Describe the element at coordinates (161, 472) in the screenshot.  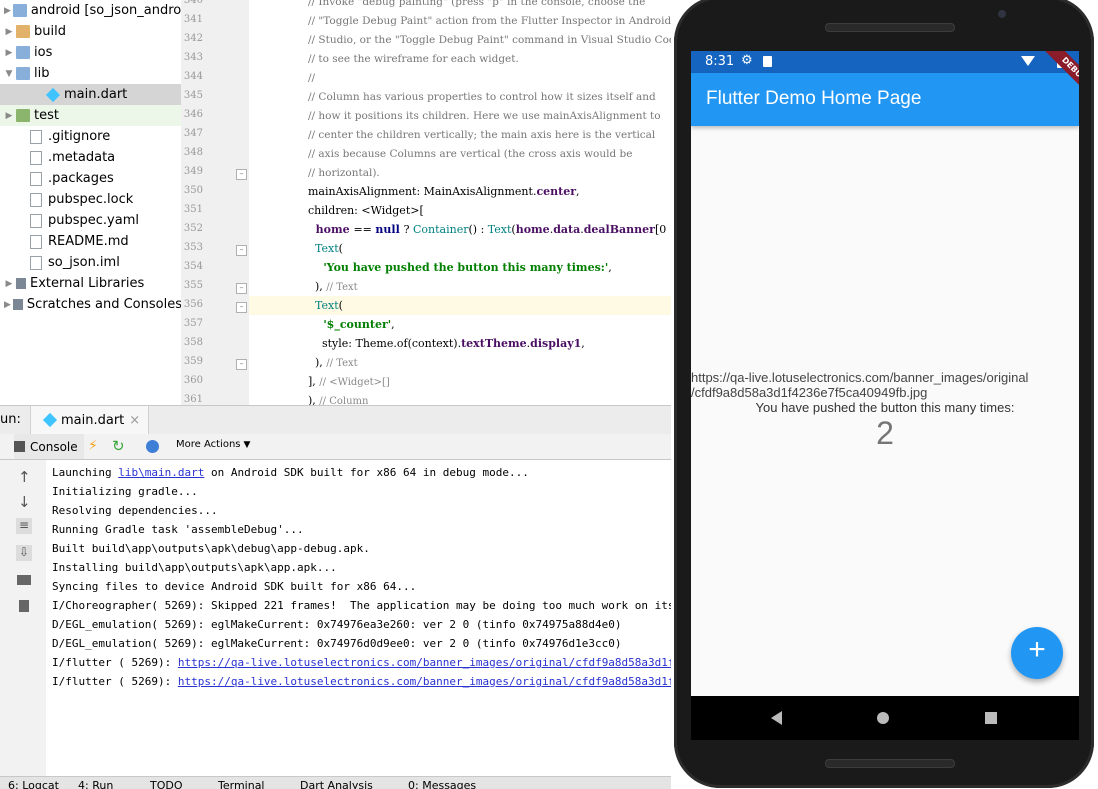
I see `console-link: lib\main.dart` at that location.